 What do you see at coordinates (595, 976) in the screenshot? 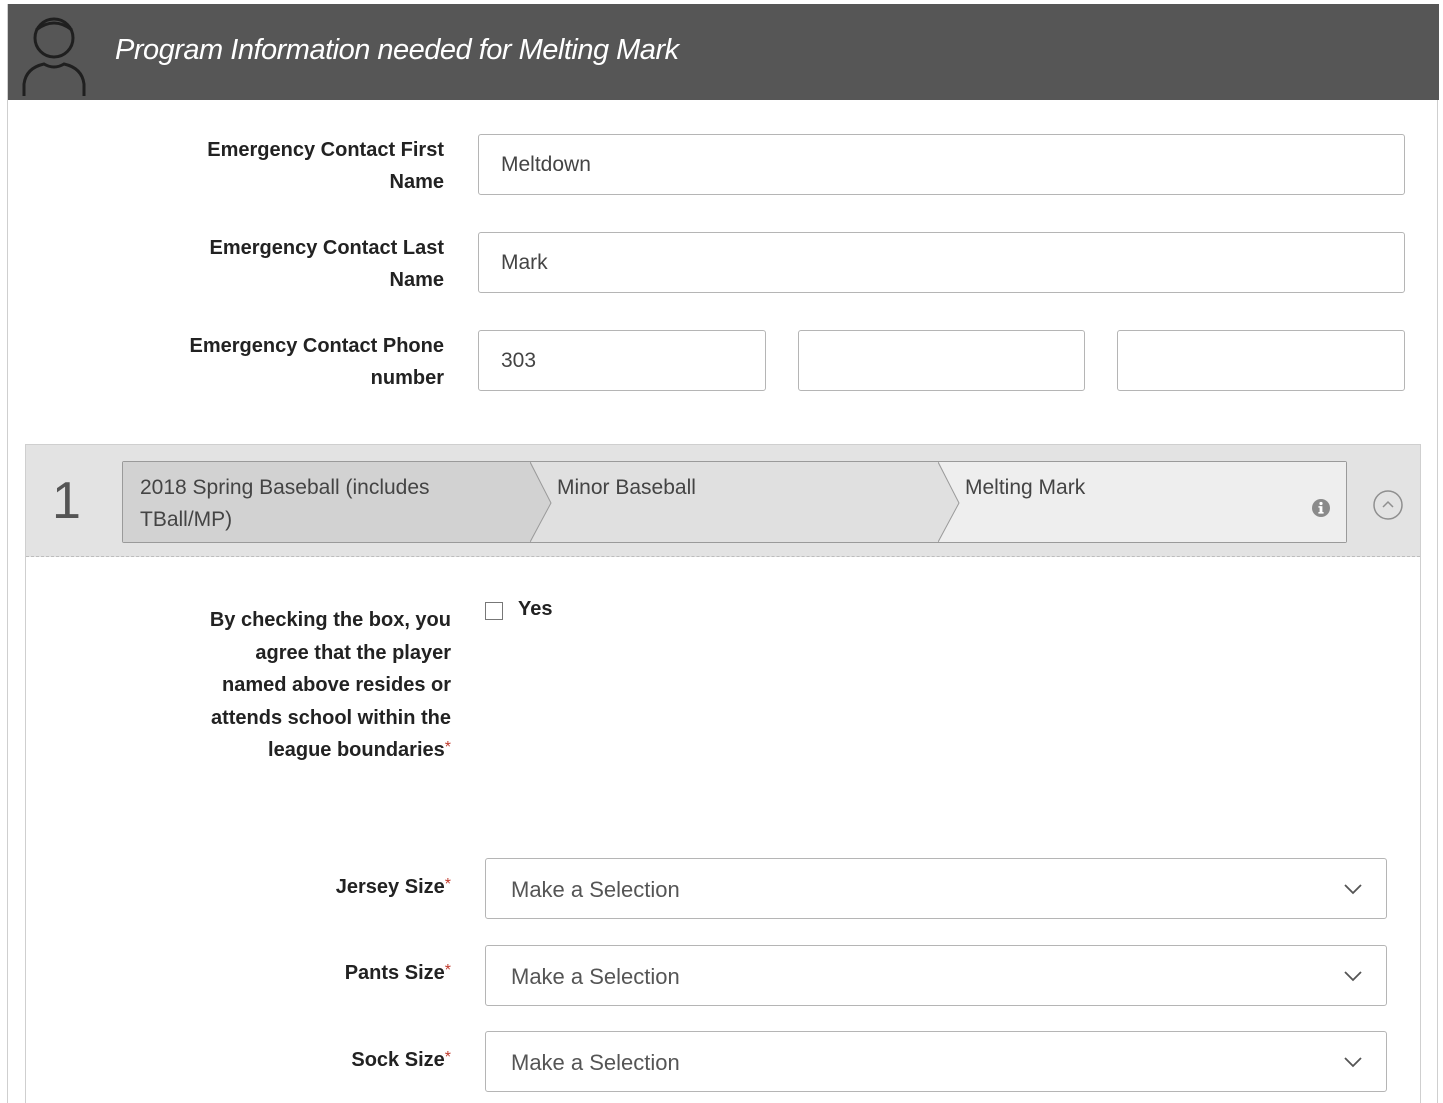
I see `pants-size-value: Make a Selection` at bounding box center [595, 976].